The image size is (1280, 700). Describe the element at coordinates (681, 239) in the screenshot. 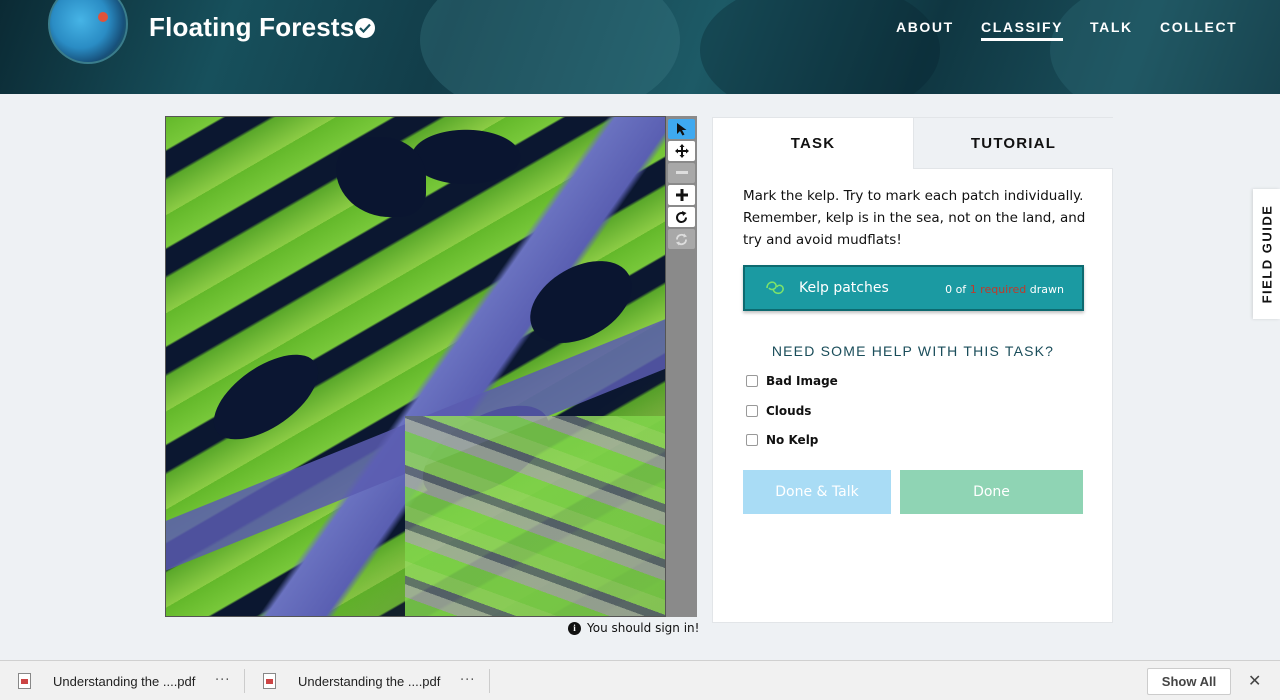

I see `reset-icon` at that location.